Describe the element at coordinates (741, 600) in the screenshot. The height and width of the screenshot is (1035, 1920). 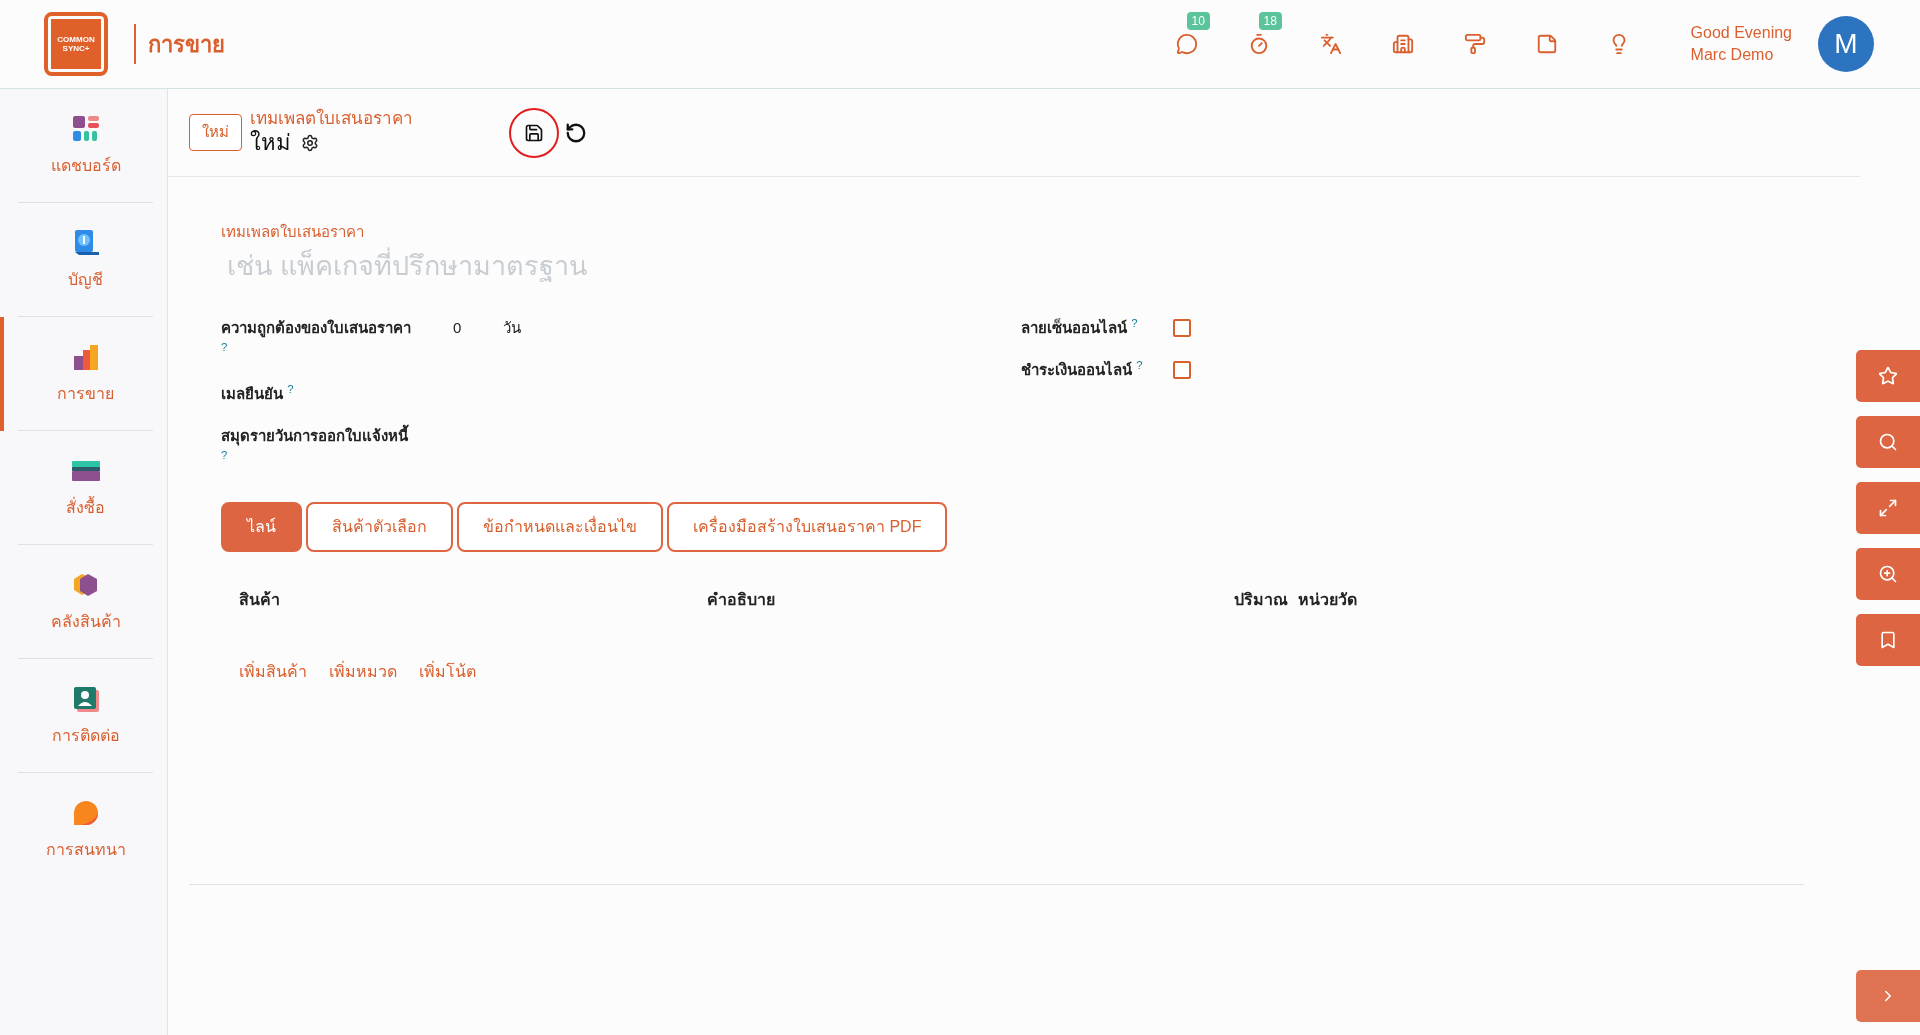
I see `column-header: คำอธิบาย` at that location.